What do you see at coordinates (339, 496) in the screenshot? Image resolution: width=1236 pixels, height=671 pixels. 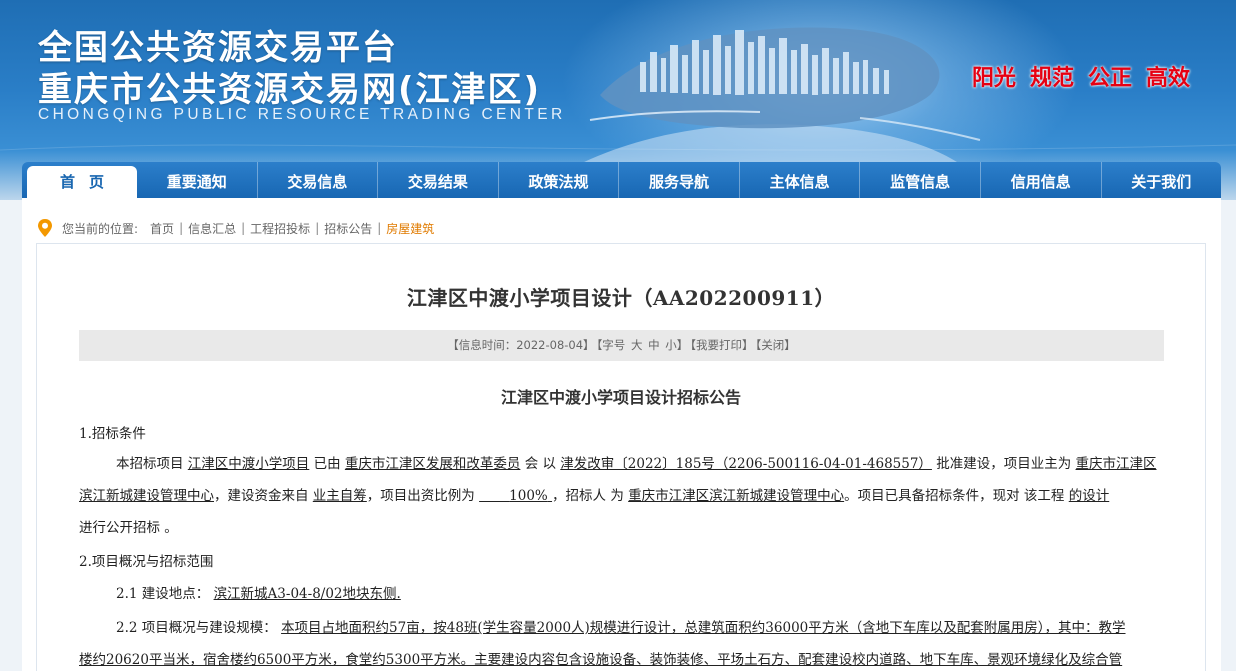 I see `fund-source: 业主自筹` at bounding box center [339, 496].